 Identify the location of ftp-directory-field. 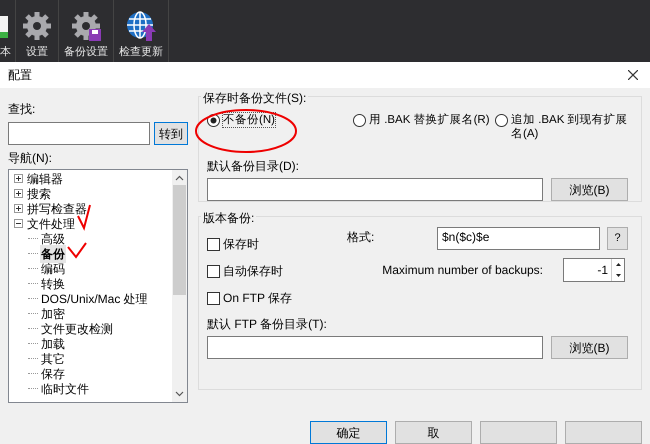
(375, 347).